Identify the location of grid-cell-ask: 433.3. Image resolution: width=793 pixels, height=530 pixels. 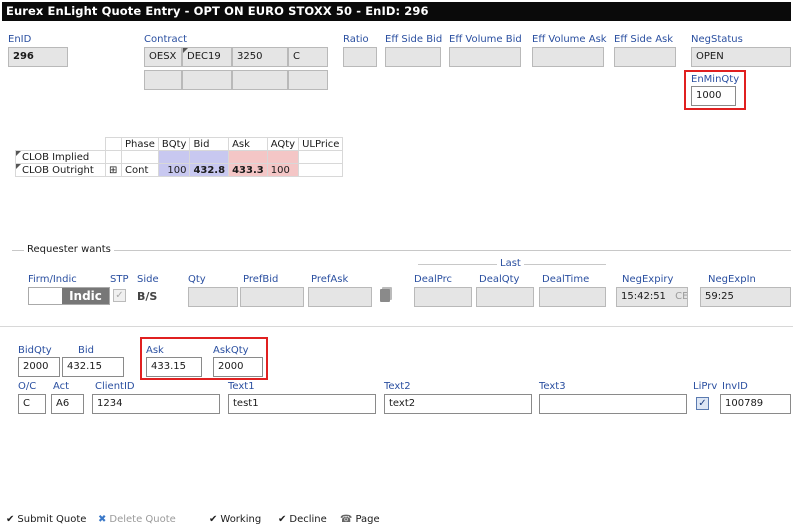
(248, 170).